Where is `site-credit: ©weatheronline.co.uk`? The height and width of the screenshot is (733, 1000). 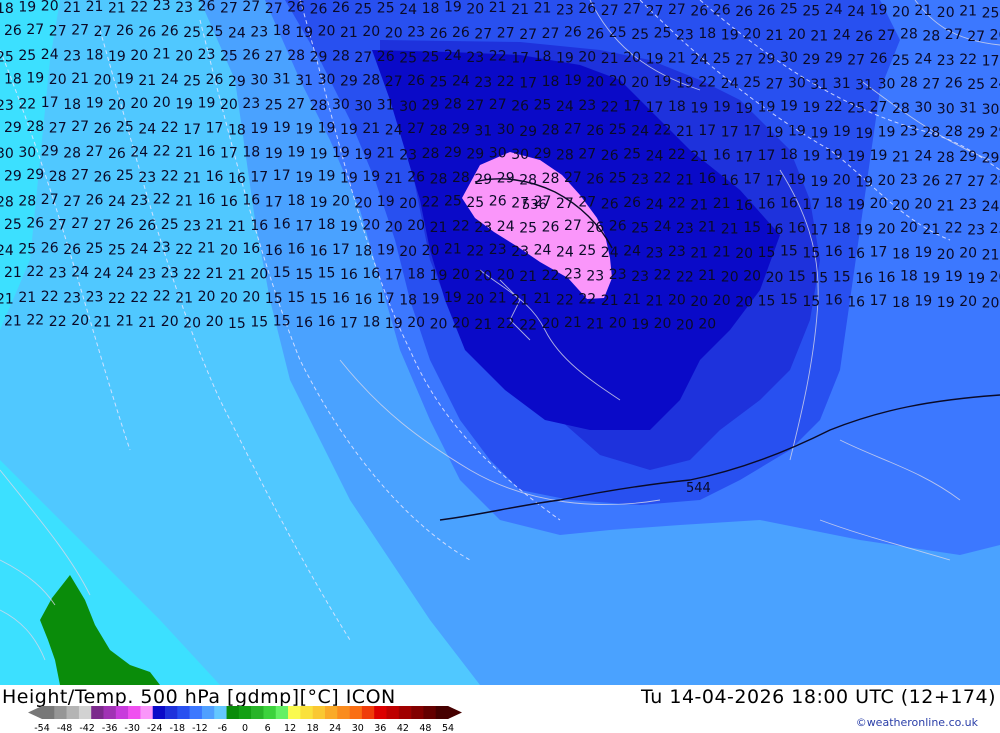
site-credit: ©weatheronline.co.uk is located at coordinates (917, 722).